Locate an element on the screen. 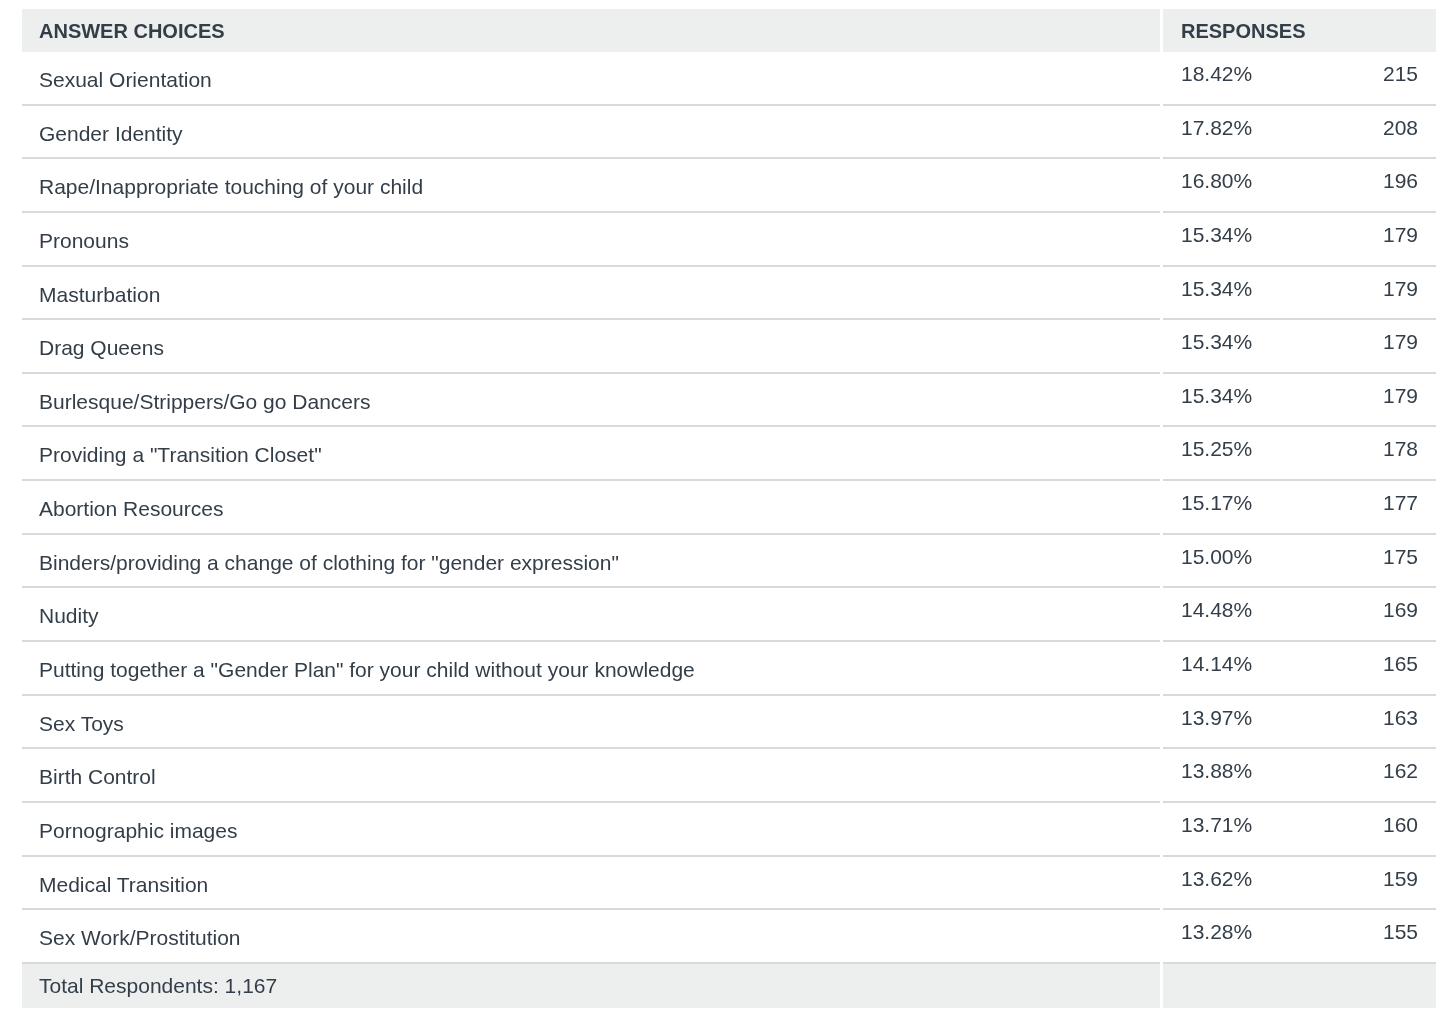  answer-choice: Birth Control is located at coordinates (97, 777).